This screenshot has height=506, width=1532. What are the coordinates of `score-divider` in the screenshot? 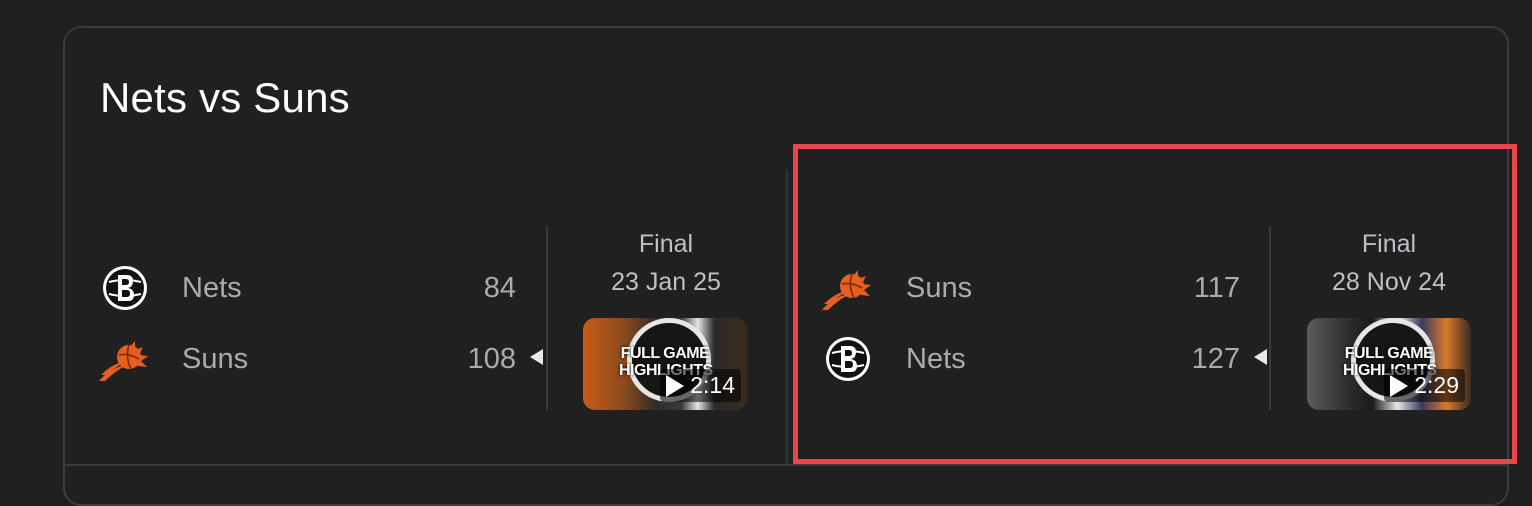 It's located at (547, 318).